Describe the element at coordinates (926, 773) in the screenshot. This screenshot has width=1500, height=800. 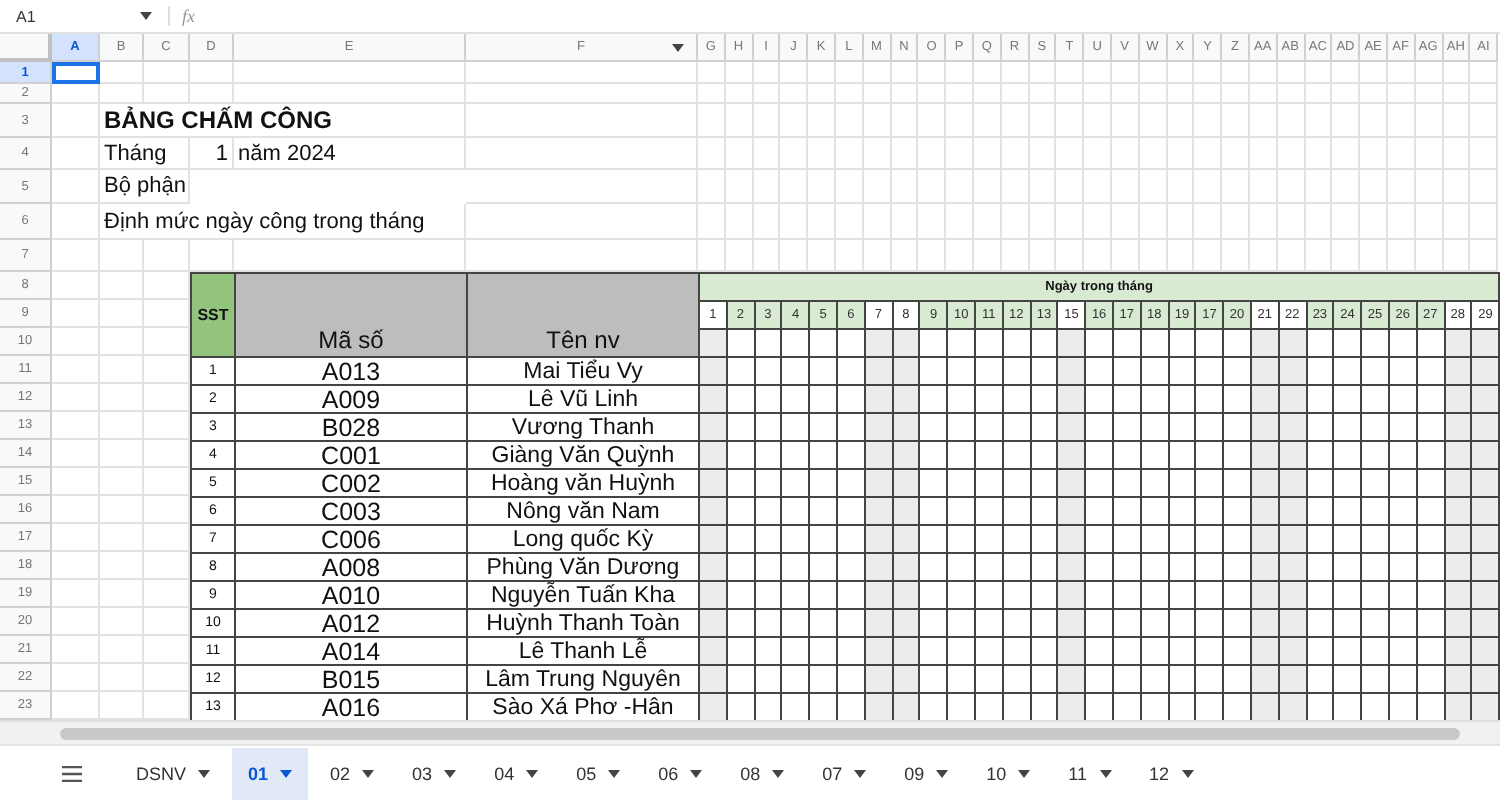
I see `sheet-tab: 09` at that location.